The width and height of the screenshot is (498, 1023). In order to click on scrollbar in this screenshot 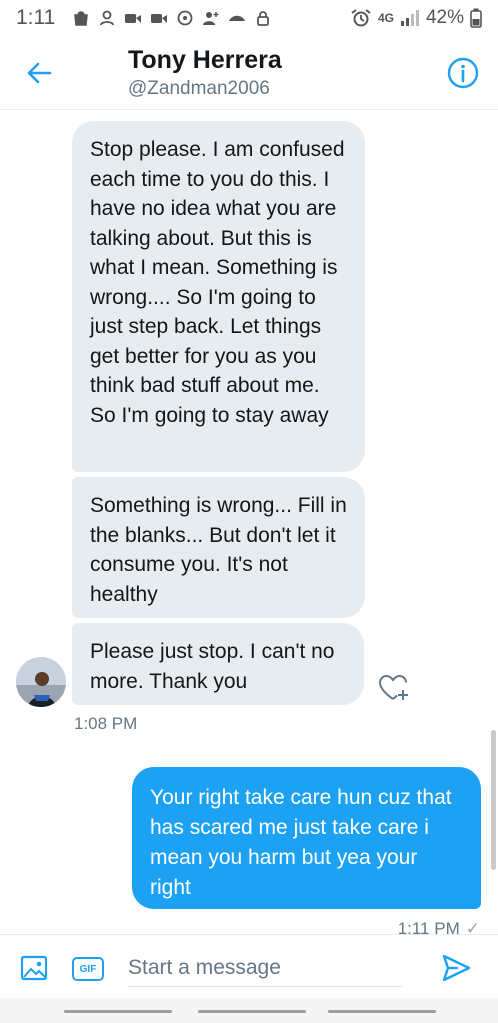, I will do `click(493, 800)`.